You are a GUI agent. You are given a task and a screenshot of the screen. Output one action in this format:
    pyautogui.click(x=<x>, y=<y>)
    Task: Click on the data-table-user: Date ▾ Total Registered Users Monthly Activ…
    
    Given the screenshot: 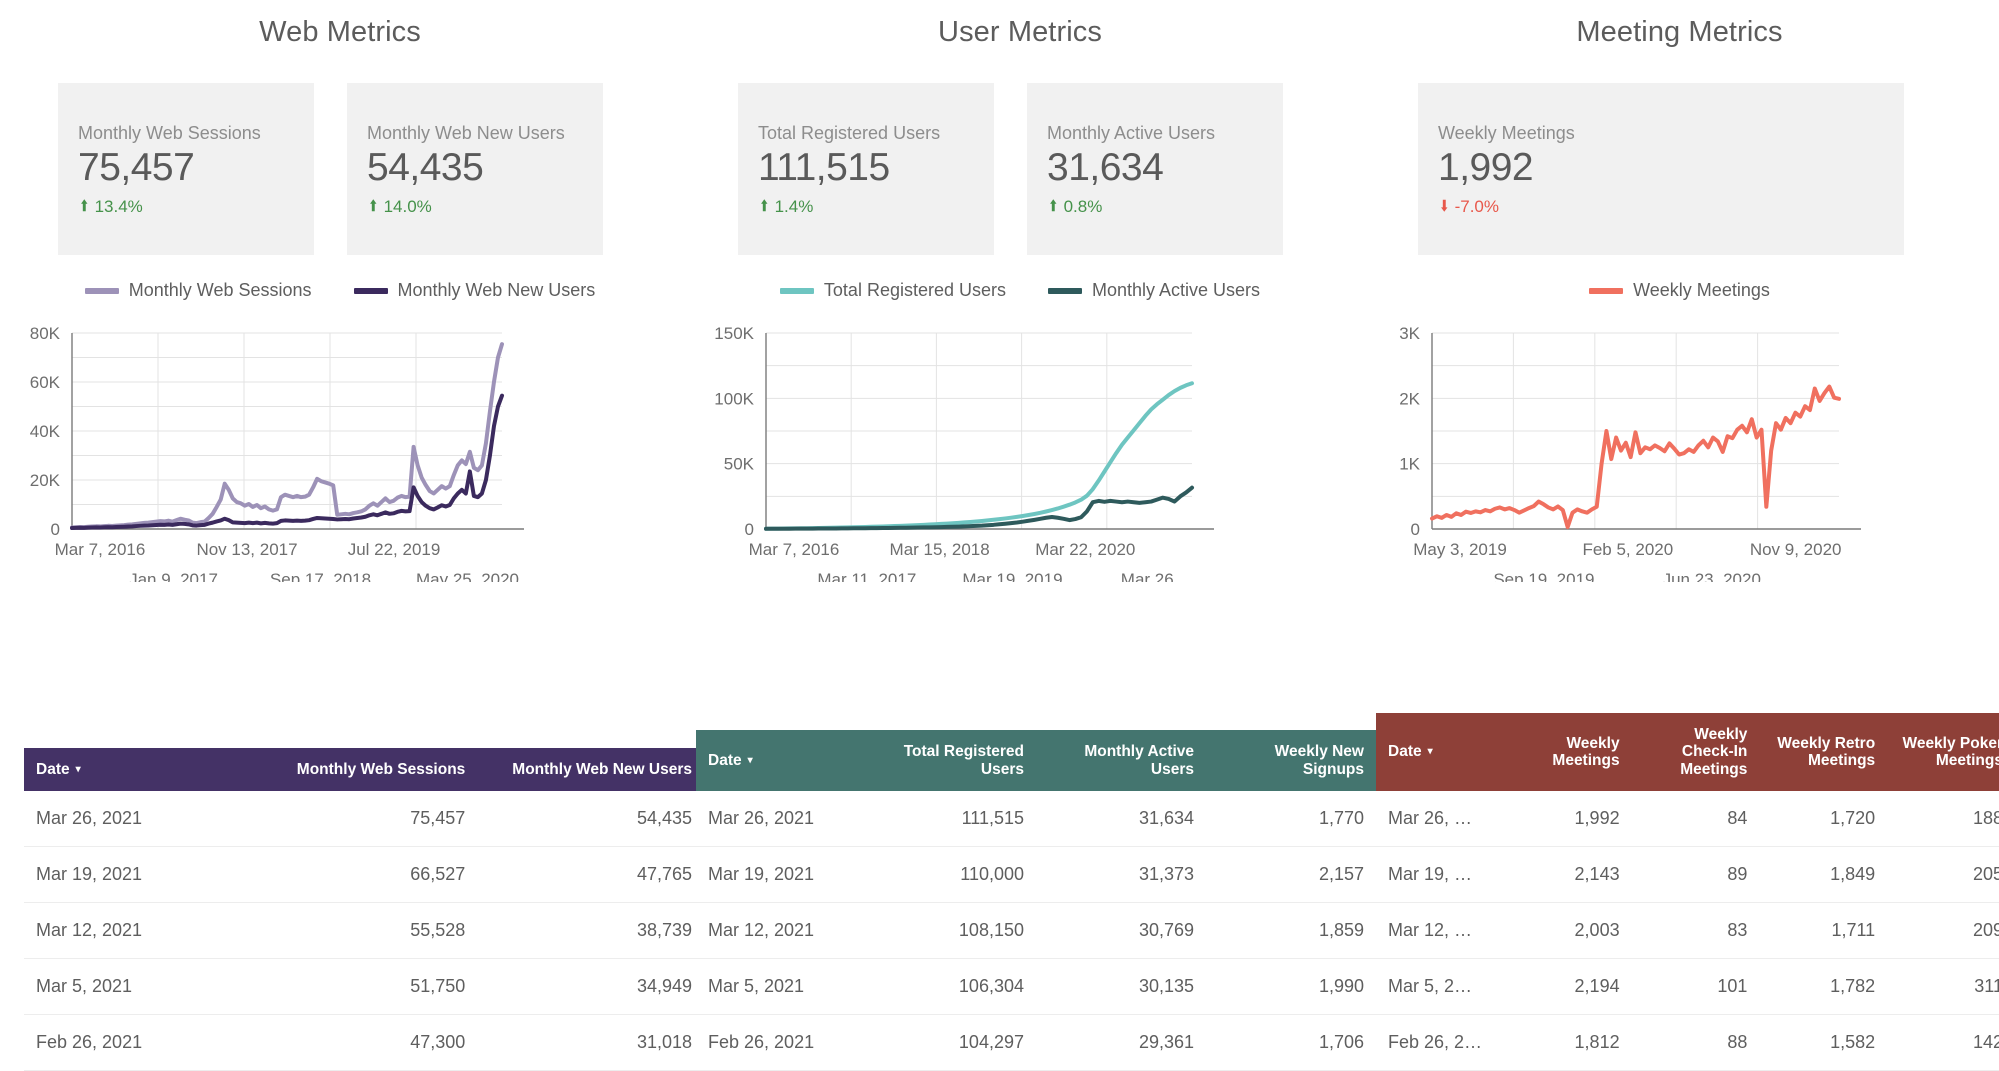 What is the action you would take?
    pyautogui.click(x=1036, y=900)
    